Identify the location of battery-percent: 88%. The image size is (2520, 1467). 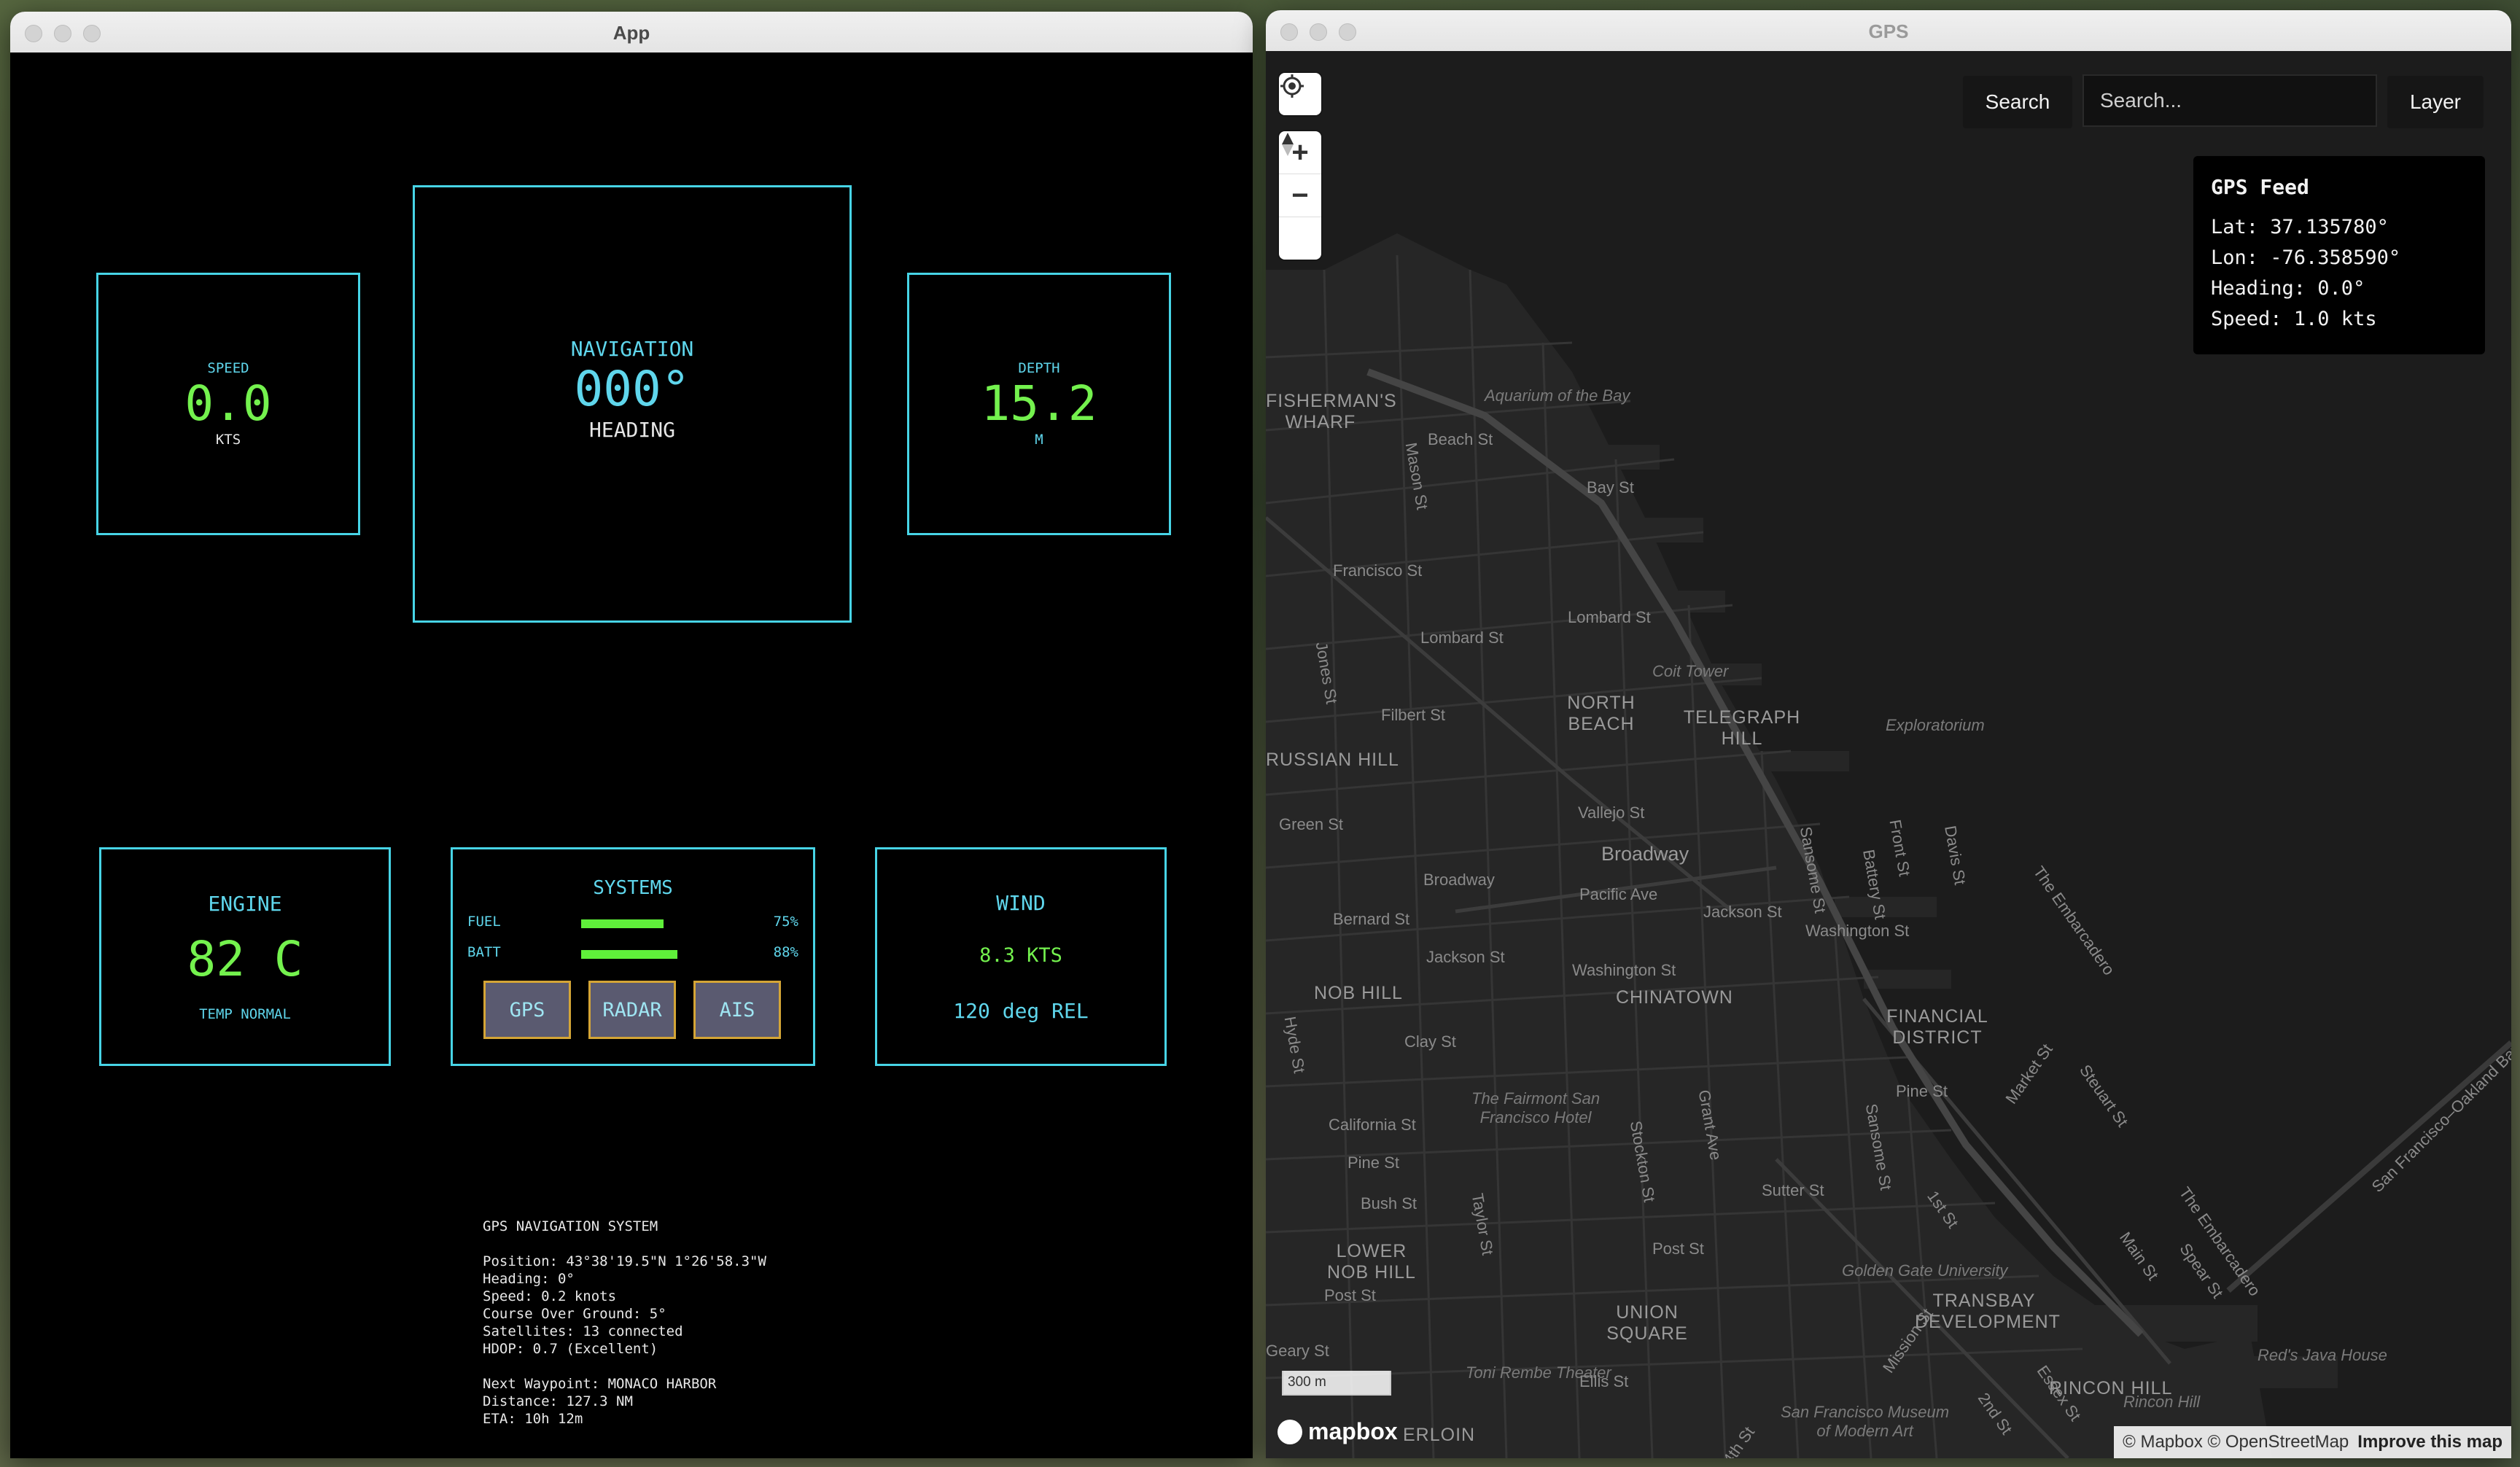
(785, 952).